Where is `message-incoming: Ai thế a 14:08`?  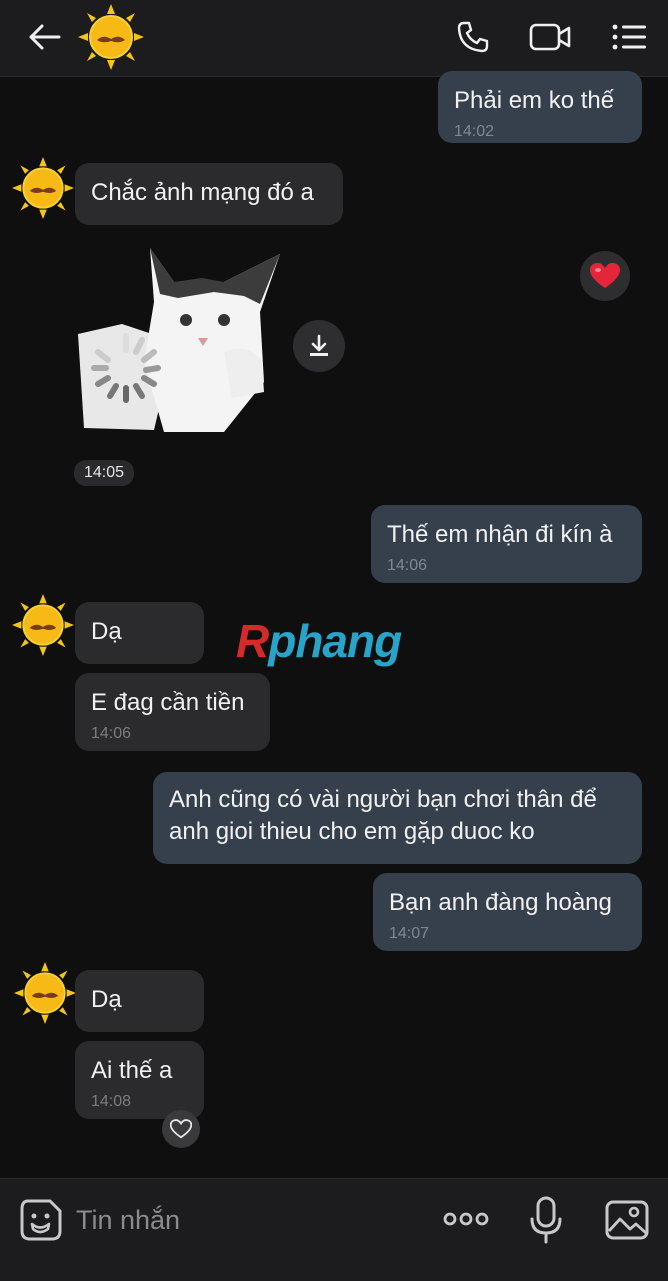 message-incoming: Ai thế a 14:08 is located at coordinates (139, 1080).